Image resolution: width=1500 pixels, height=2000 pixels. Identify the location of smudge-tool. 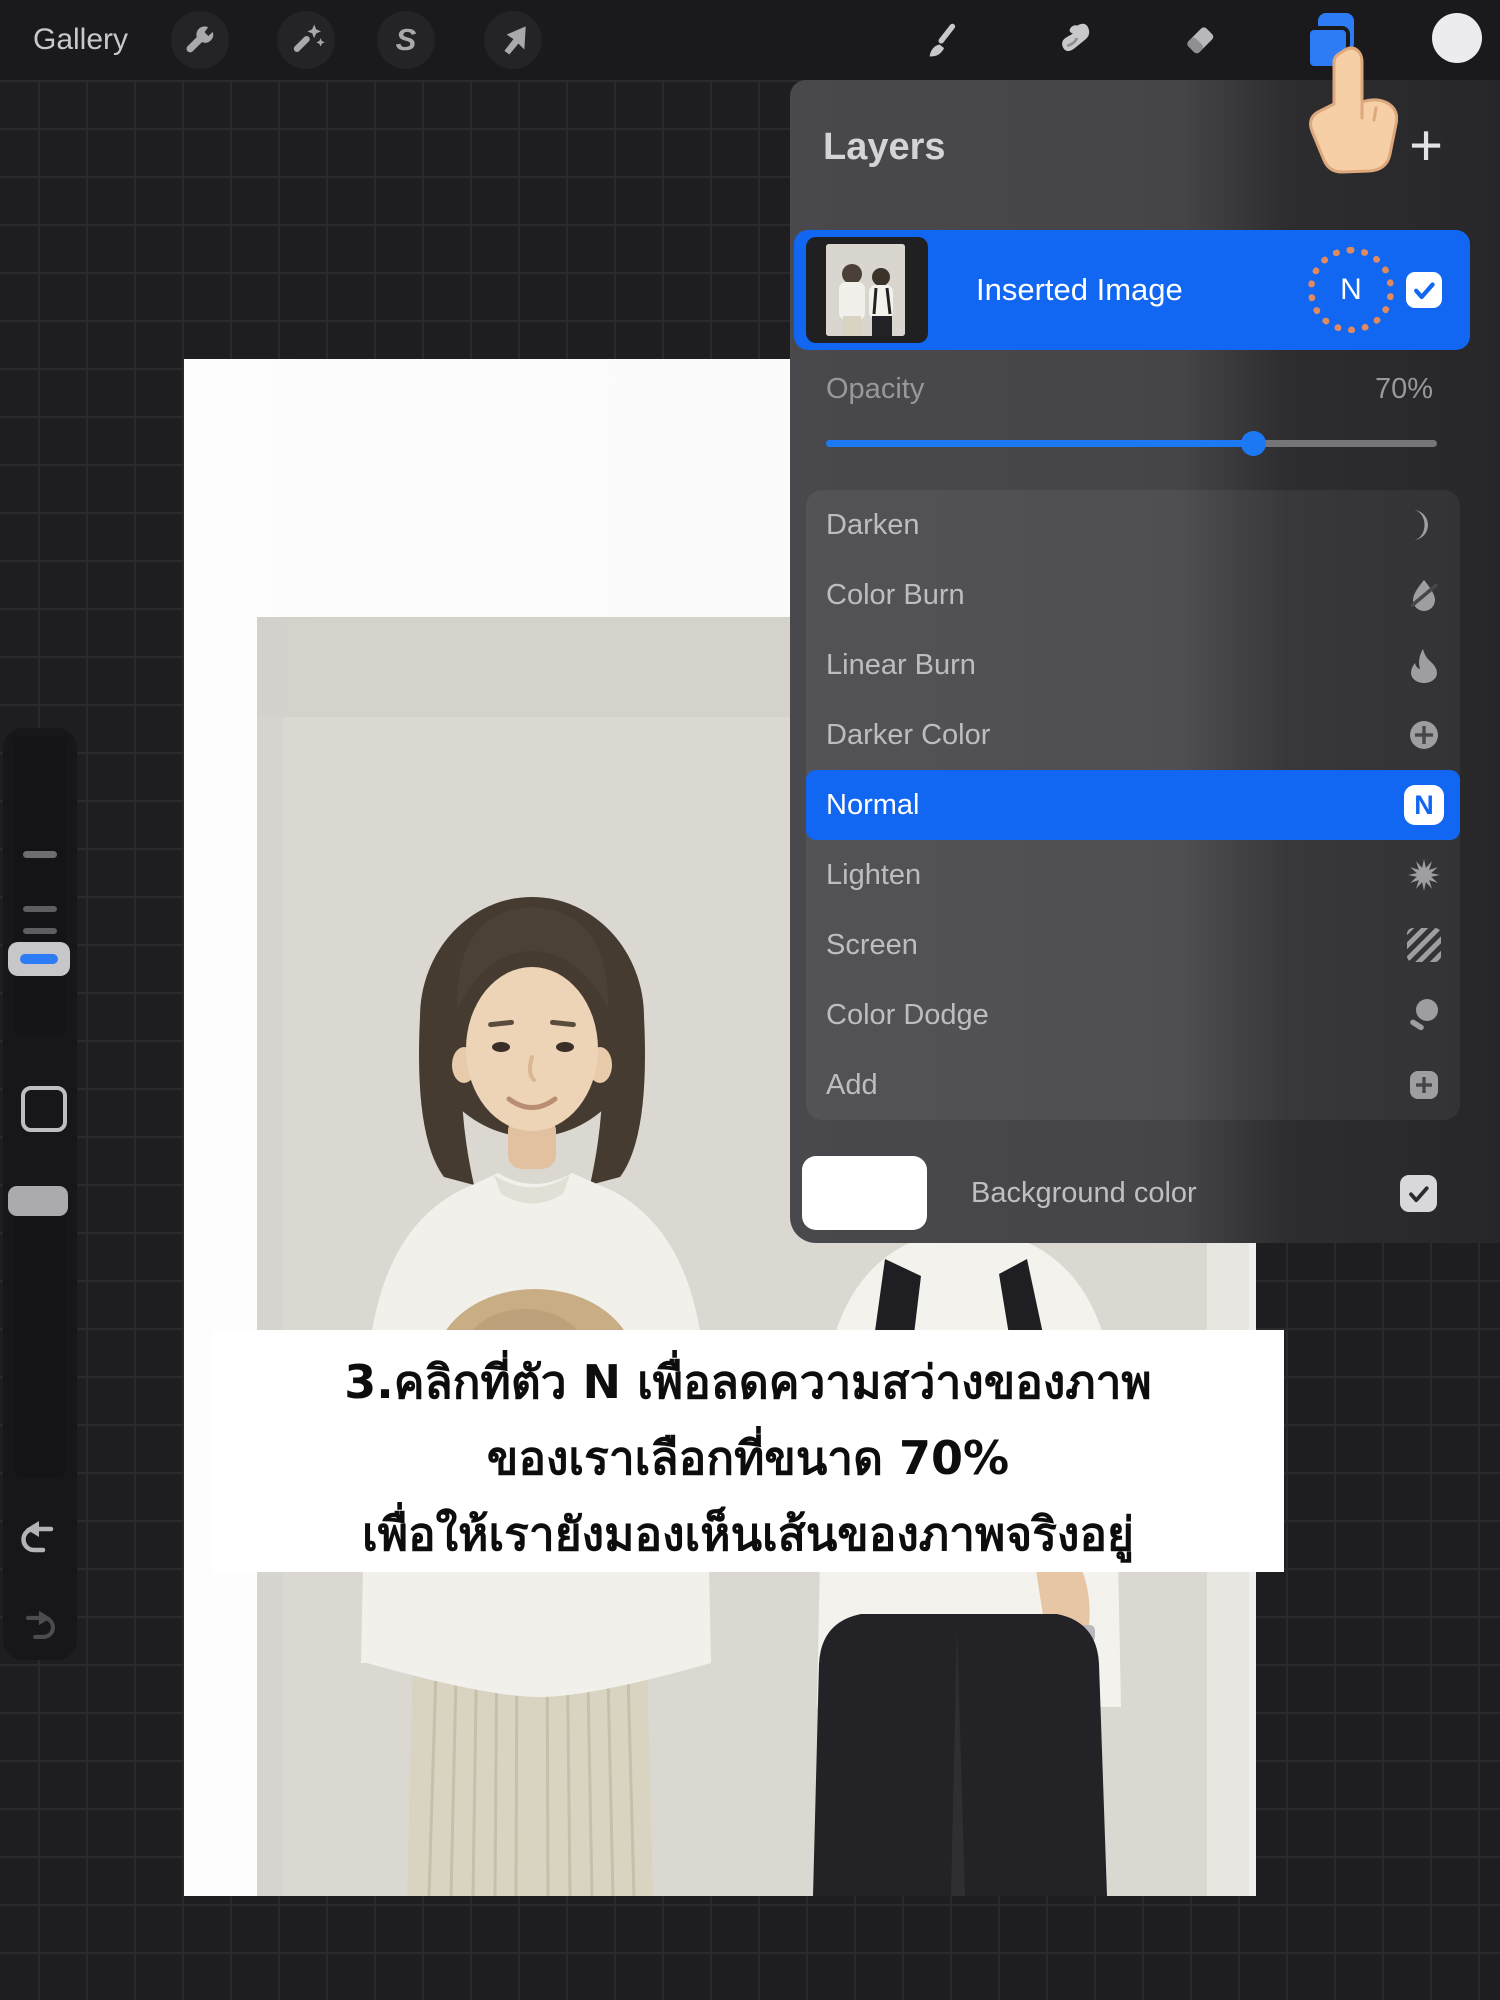
(1072, 40).